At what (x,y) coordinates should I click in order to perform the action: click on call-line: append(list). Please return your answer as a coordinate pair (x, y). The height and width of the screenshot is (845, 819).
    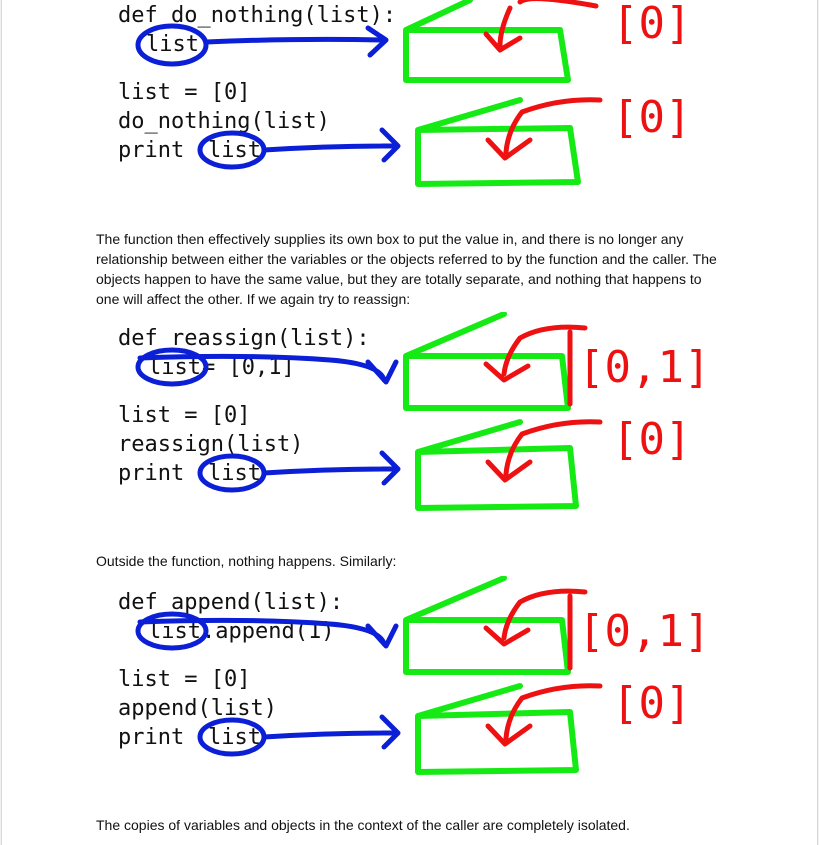
    Looking at the image, I should click on (197, 708).